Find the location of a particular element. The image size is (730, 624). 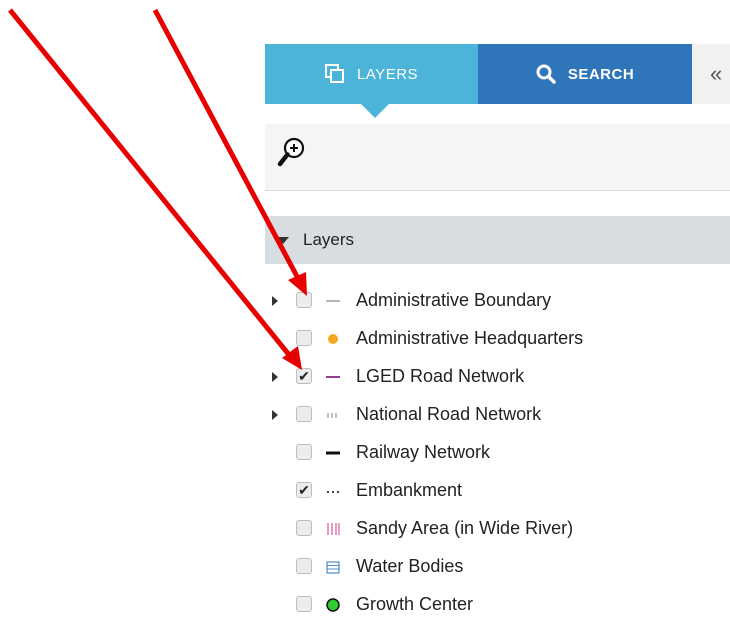

annotation-arrow-upper is located at coordinates (229, 152).